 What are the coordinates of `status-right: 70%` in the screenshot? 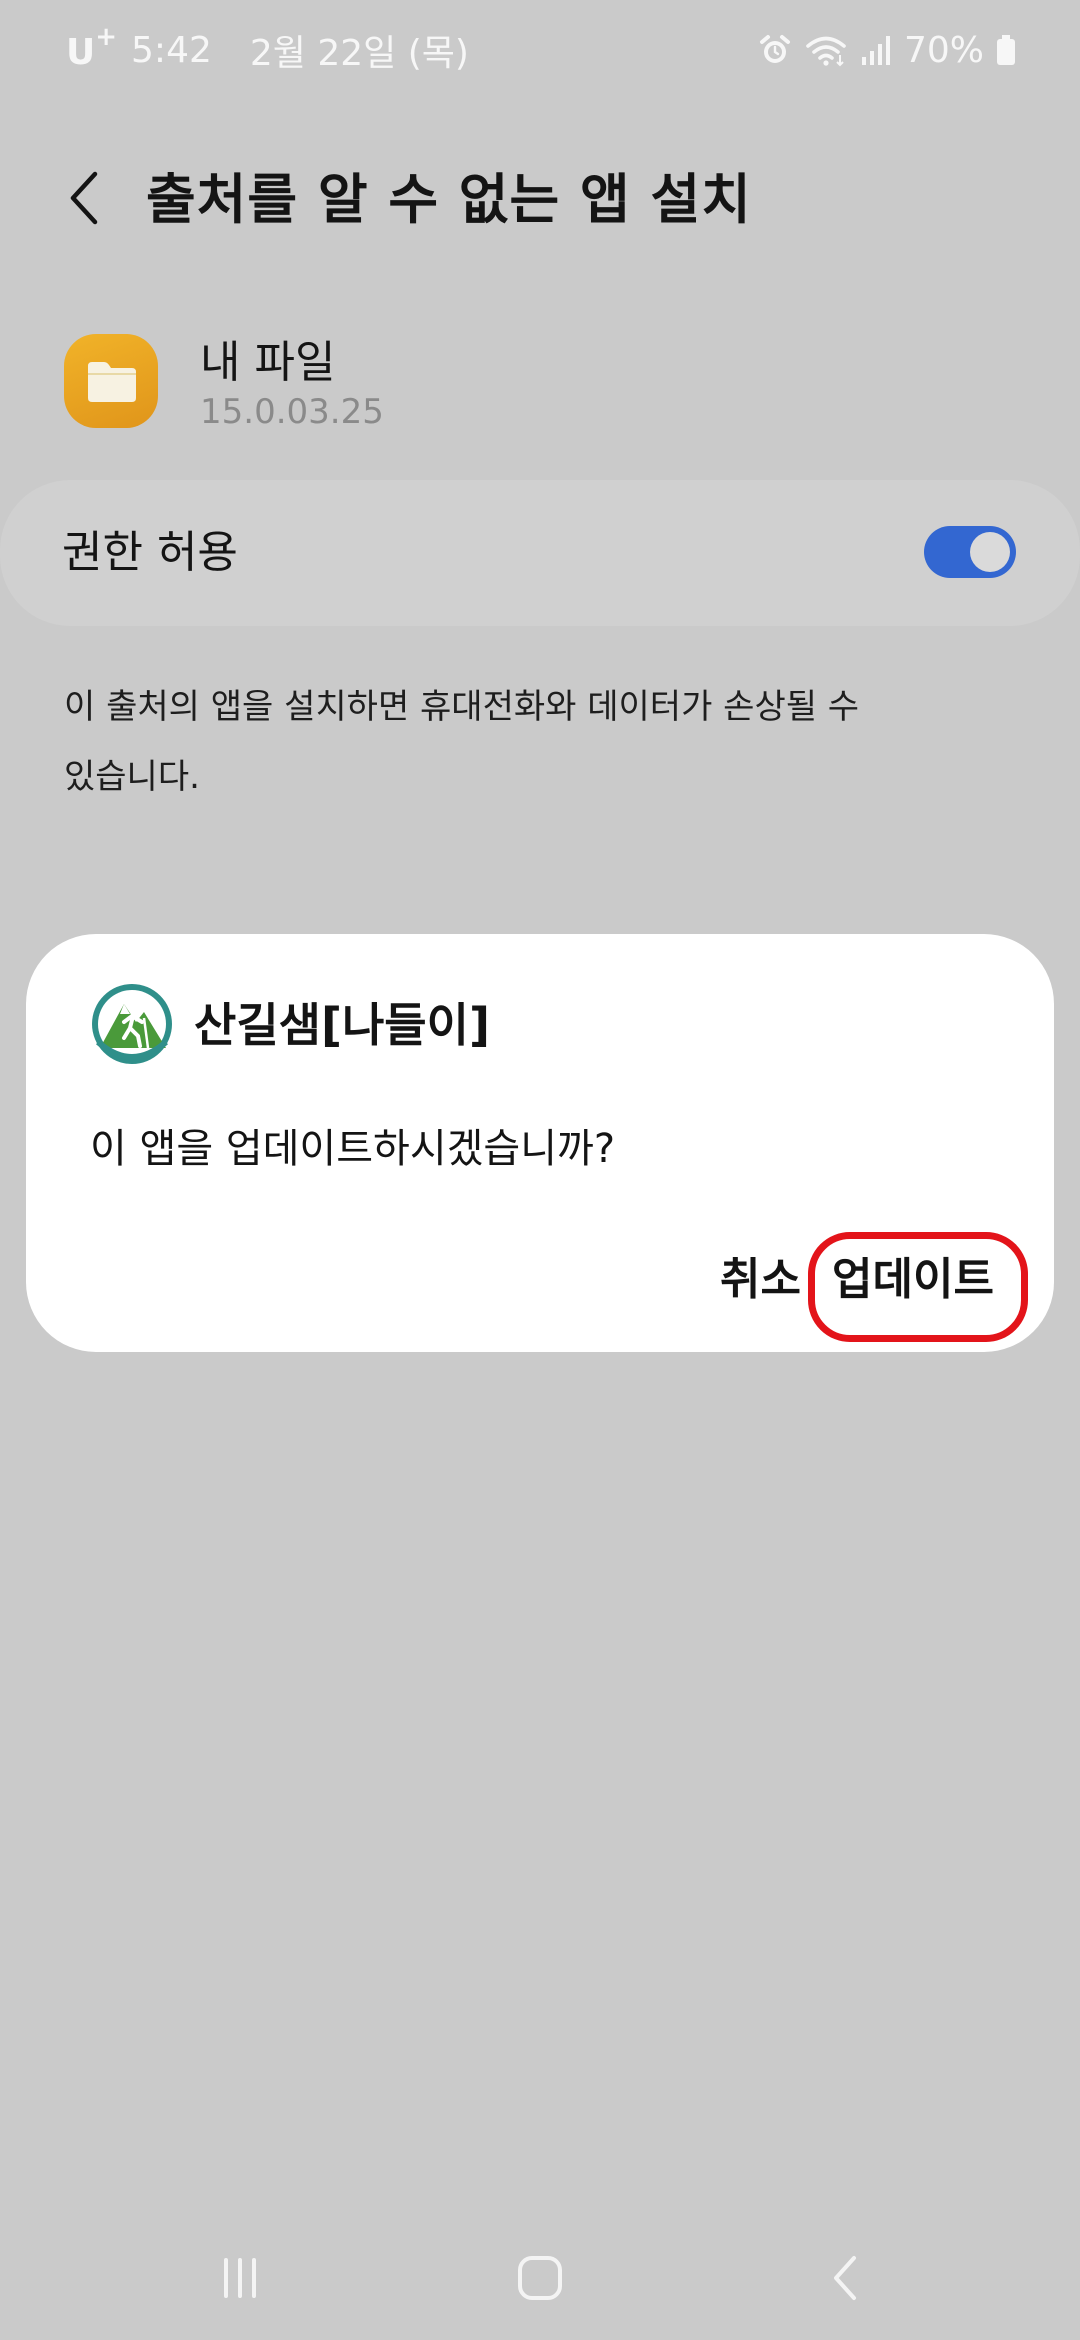 It's located at (887, 50).